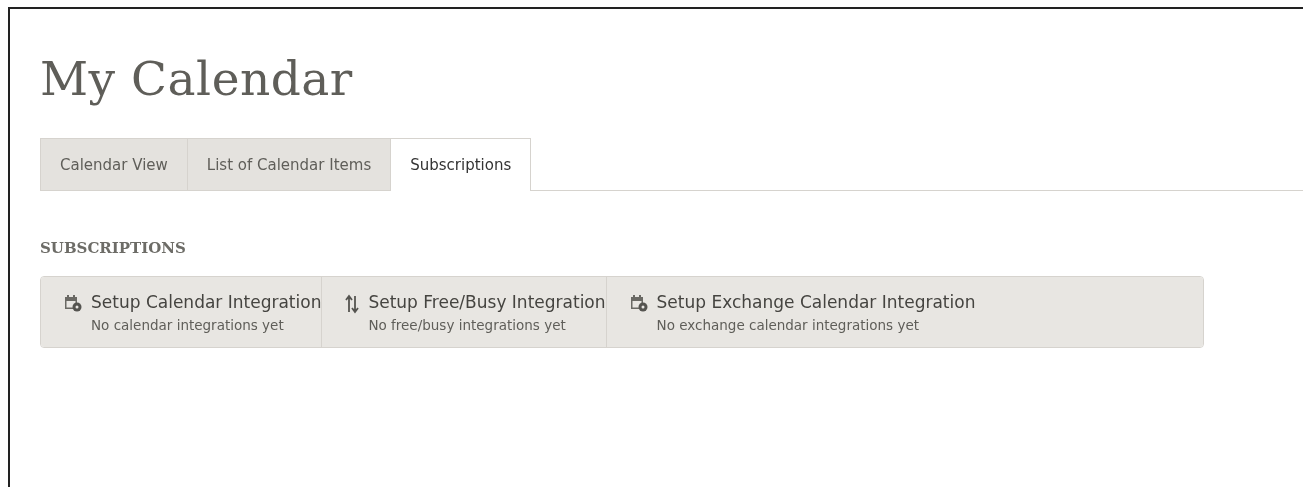  I want to click on up-down-arrows-icon, so click(352, 304).